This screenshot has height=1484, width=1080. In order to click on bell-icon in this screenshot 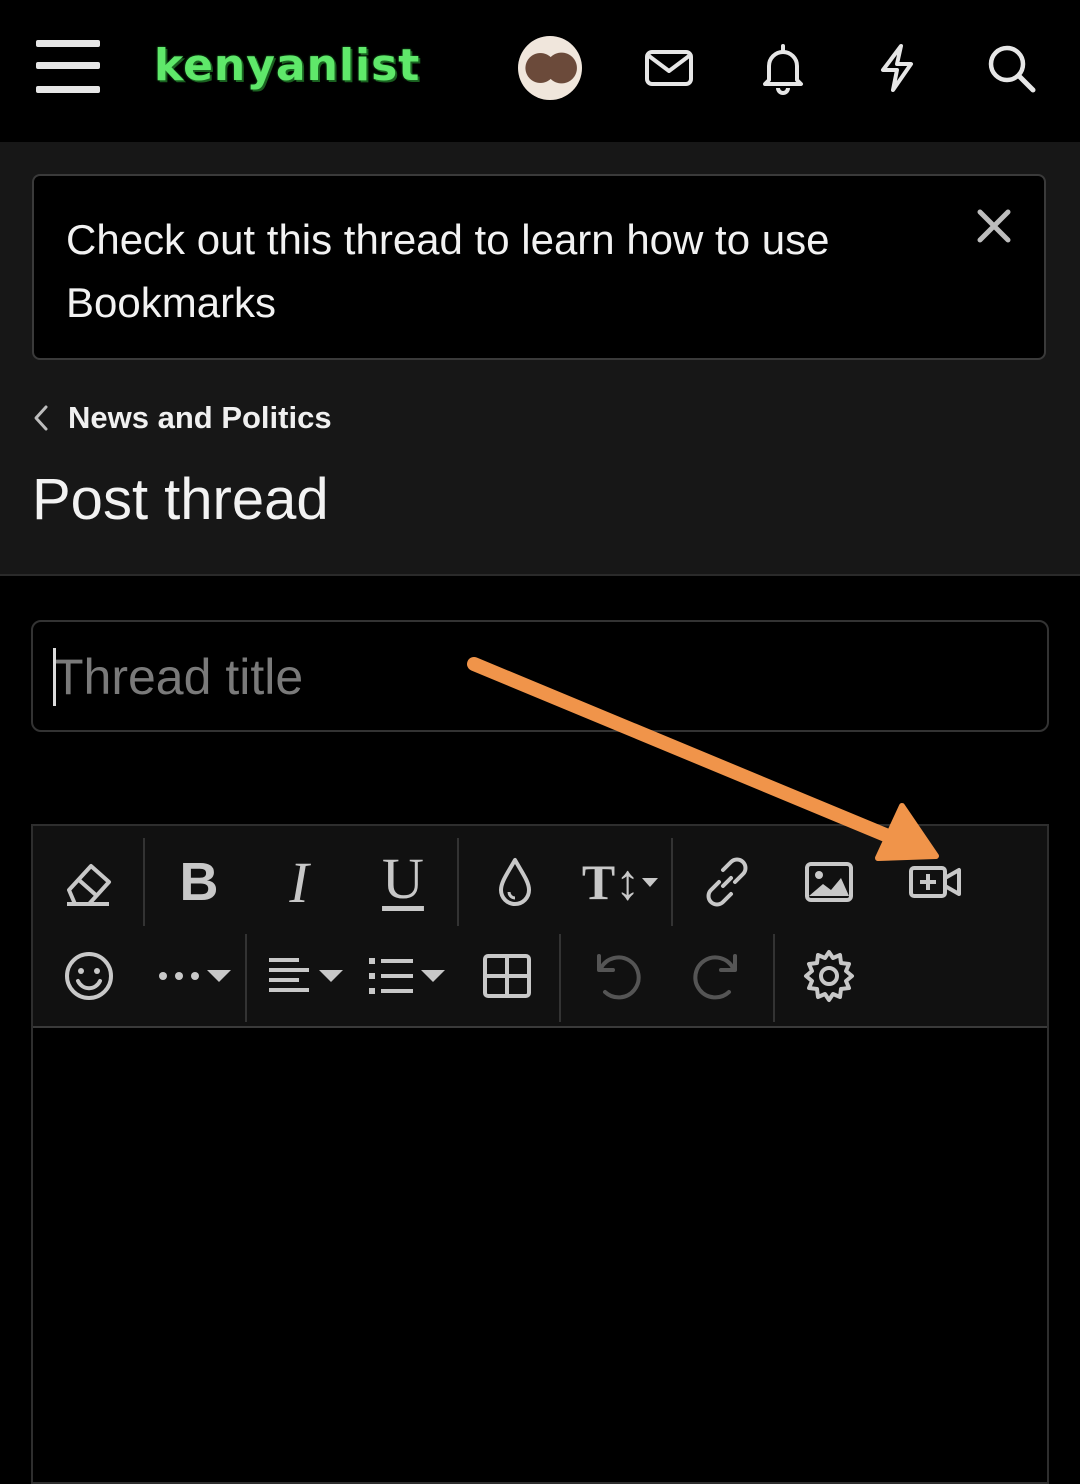, I will do `click(783, 68)`.